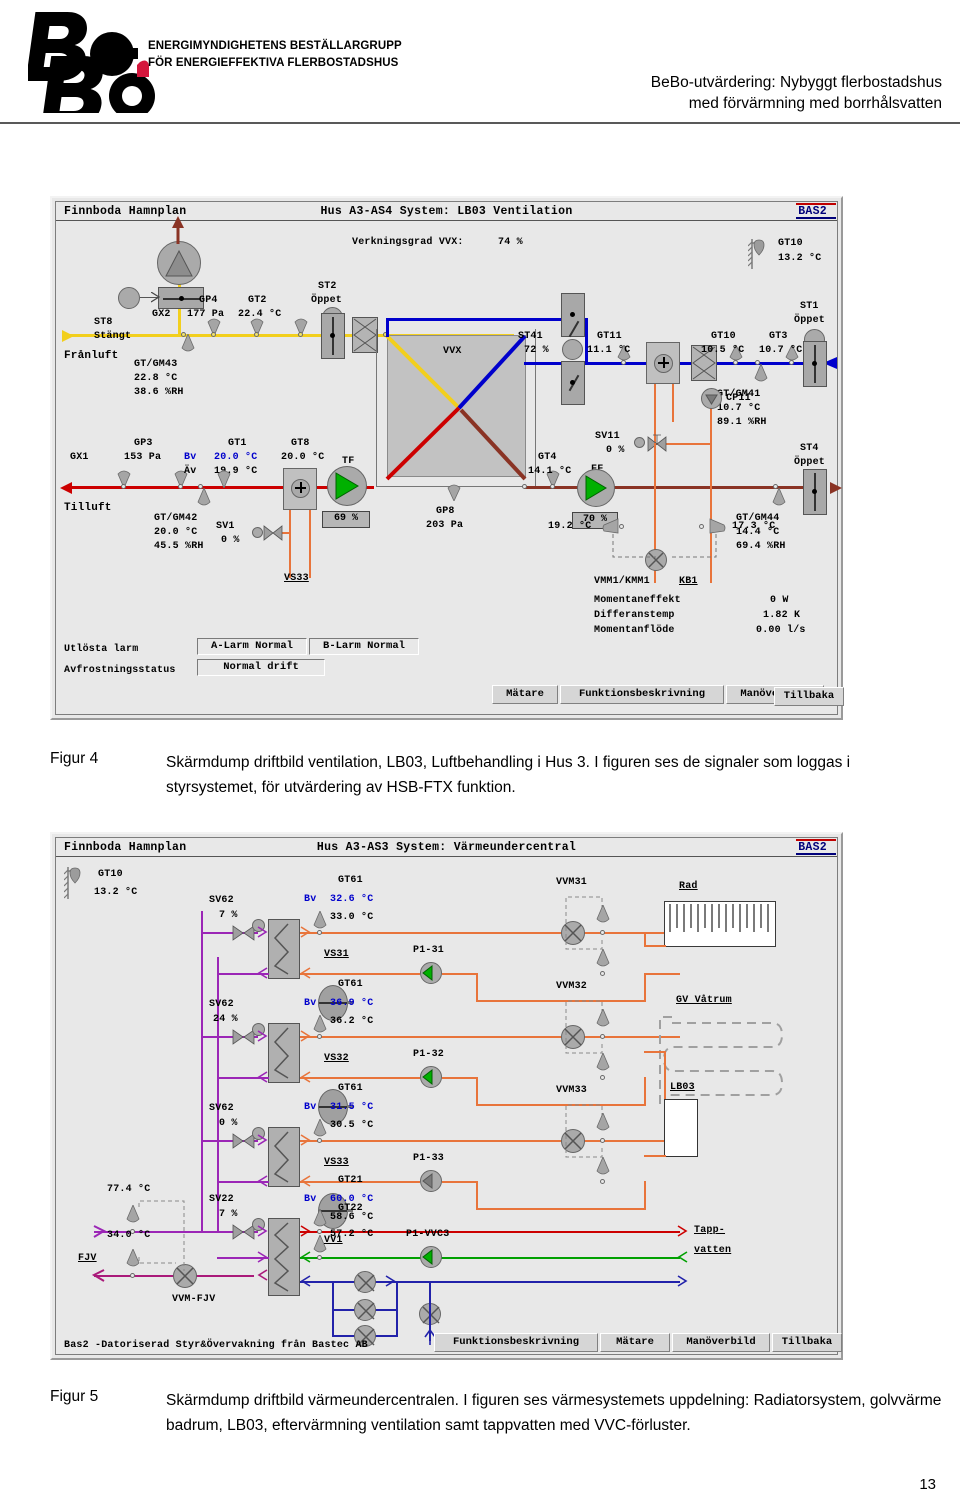 Image resolution: width=960 pixels, height=1511 pixels. I want to click on sensor-gtgm43, so click(188, 345).